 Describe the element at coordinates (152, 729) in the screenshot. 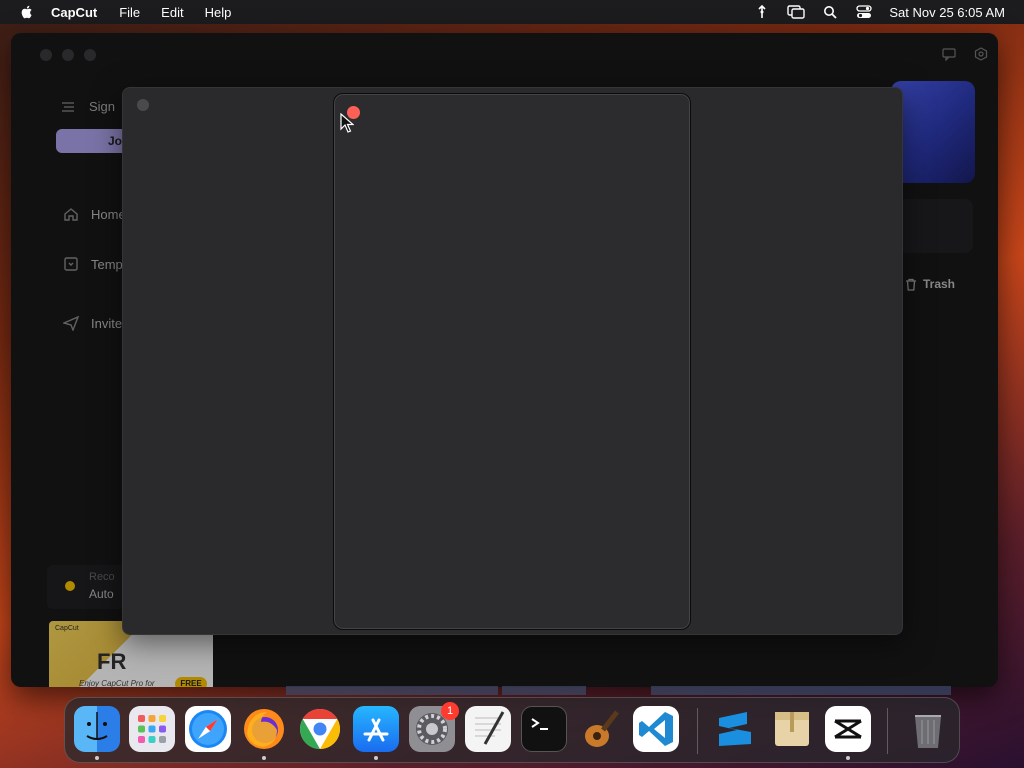

I see `launchpad-icon` at that location.